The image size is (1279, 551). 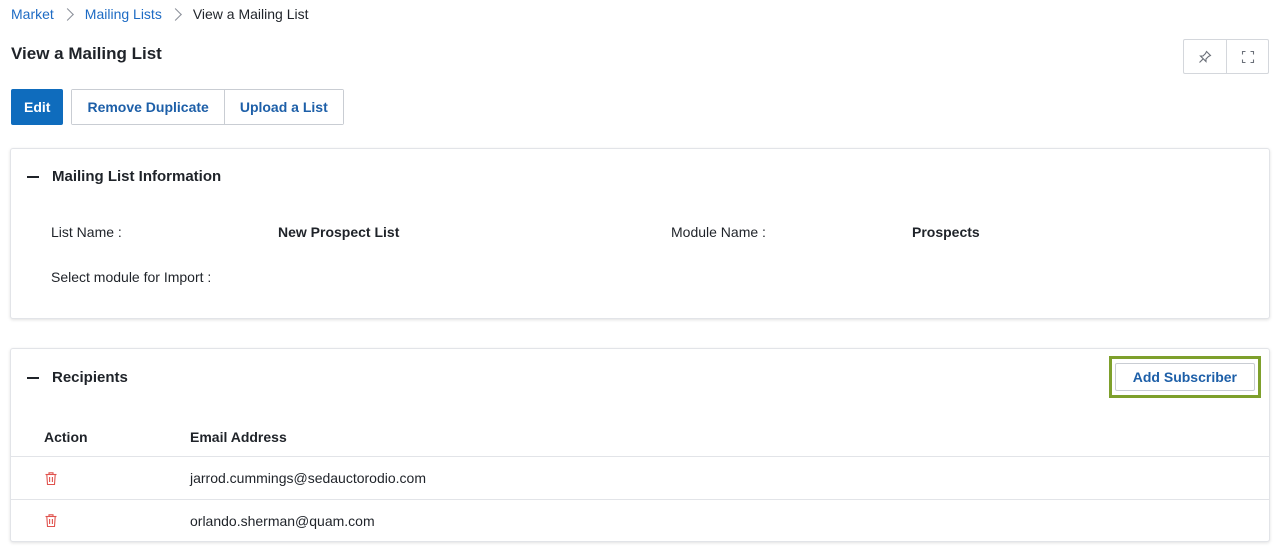 What do you see at coordinates (66, 436) in the screenshot?
I see `column-header-action: Action` at bounding box center [66, 436].